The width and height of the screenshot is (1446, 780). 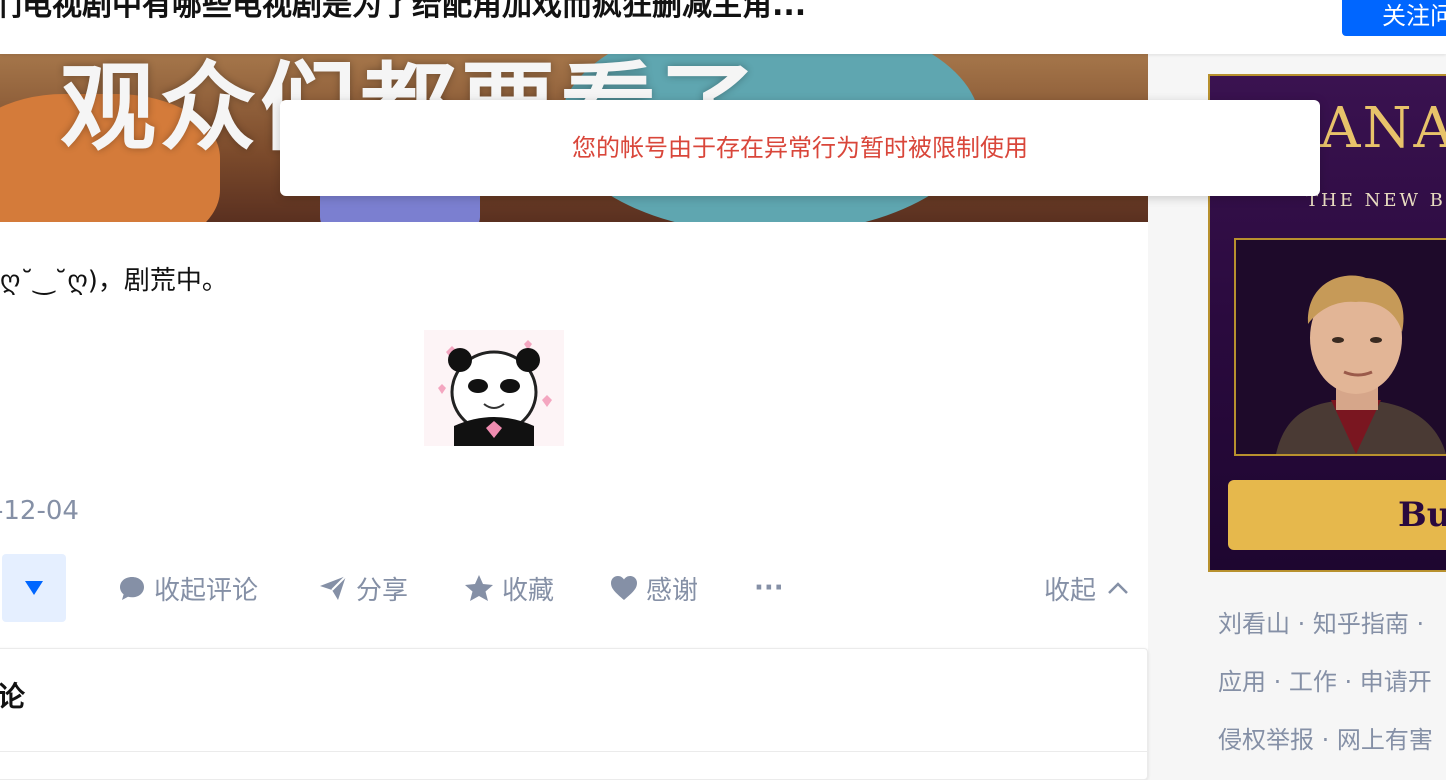 What do you see at coordinates (528, 590) in the screenshot?
I see `favorite-label: 收藏` at bounding box center [528, 590].